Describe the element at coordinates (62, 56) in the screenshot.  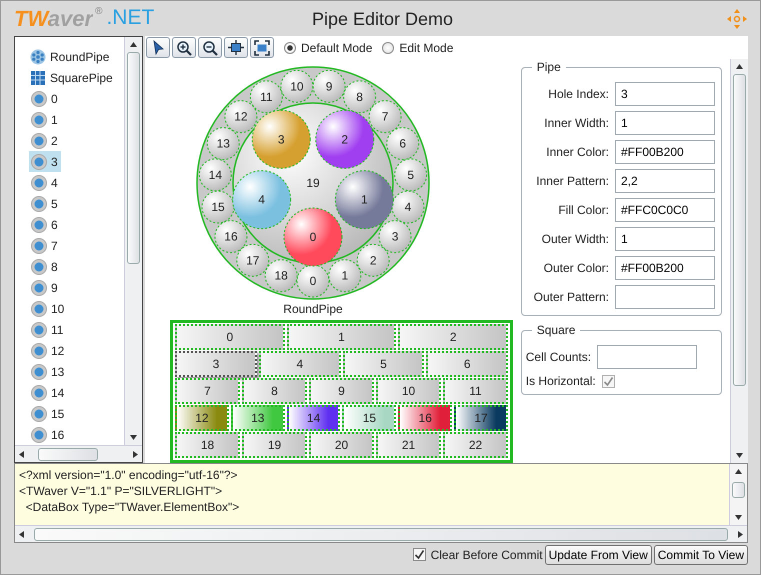
I see `tree-item: RoundPipe` at that location.